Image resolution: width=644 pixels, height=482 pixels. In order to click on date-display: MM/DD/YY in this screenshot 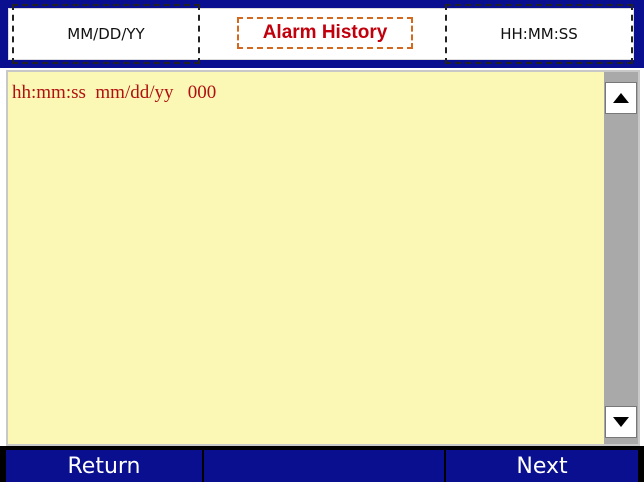, I will do `click(106, 34)`.